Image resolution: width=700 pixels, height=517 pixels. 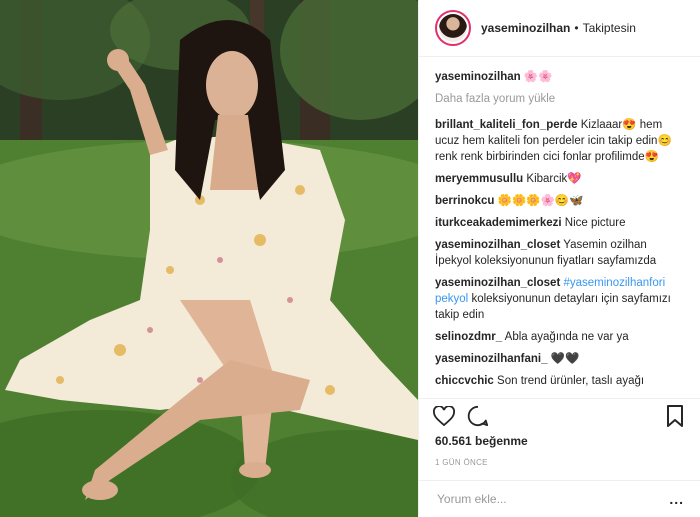 What do you see at coordinates (540, 201) in the screenshot?
I see `comment-text: 🌼🌼🌼🌸😊🦋` at bounding box center [540, 201].